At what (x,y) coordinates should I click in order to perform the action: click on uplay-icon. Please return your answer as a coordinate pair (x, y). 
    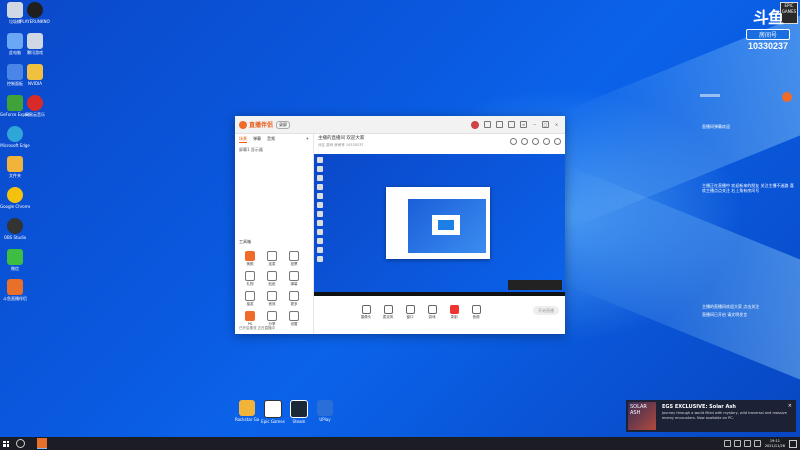
    Looking at the image, I should click on (325, 408).